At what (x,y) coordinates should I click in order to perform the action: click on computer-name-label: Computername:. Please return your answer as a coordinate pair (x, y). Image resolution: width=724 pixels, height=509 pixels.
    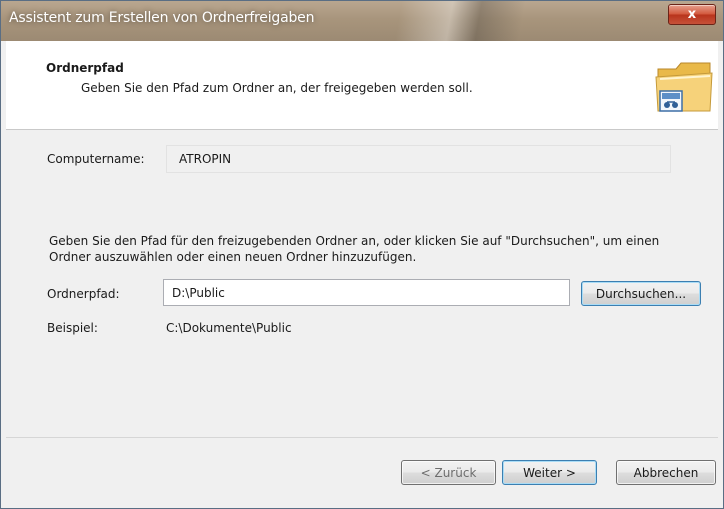
    Looking at the image, I should click on (96, 159).